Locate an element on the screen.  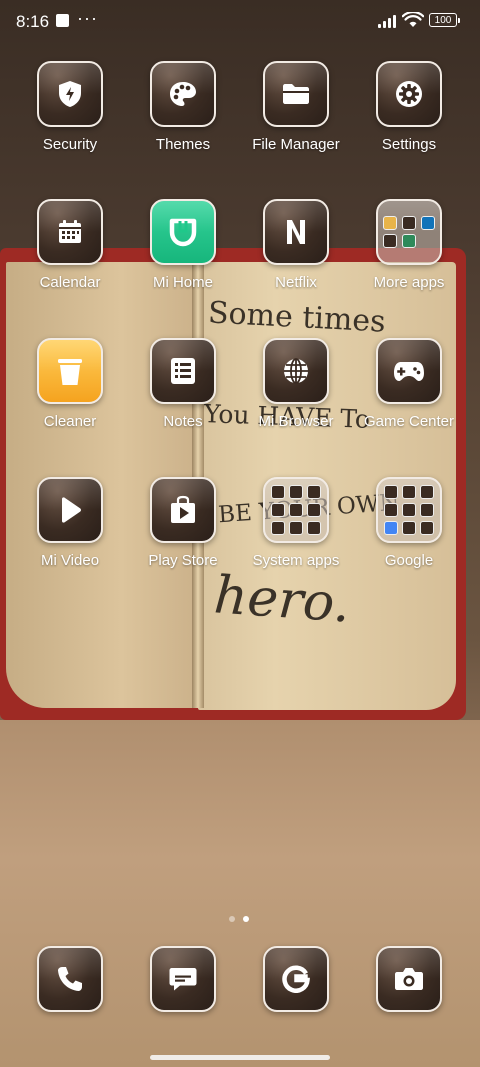
app-notes: Notes is located at coordinates (183, 384).